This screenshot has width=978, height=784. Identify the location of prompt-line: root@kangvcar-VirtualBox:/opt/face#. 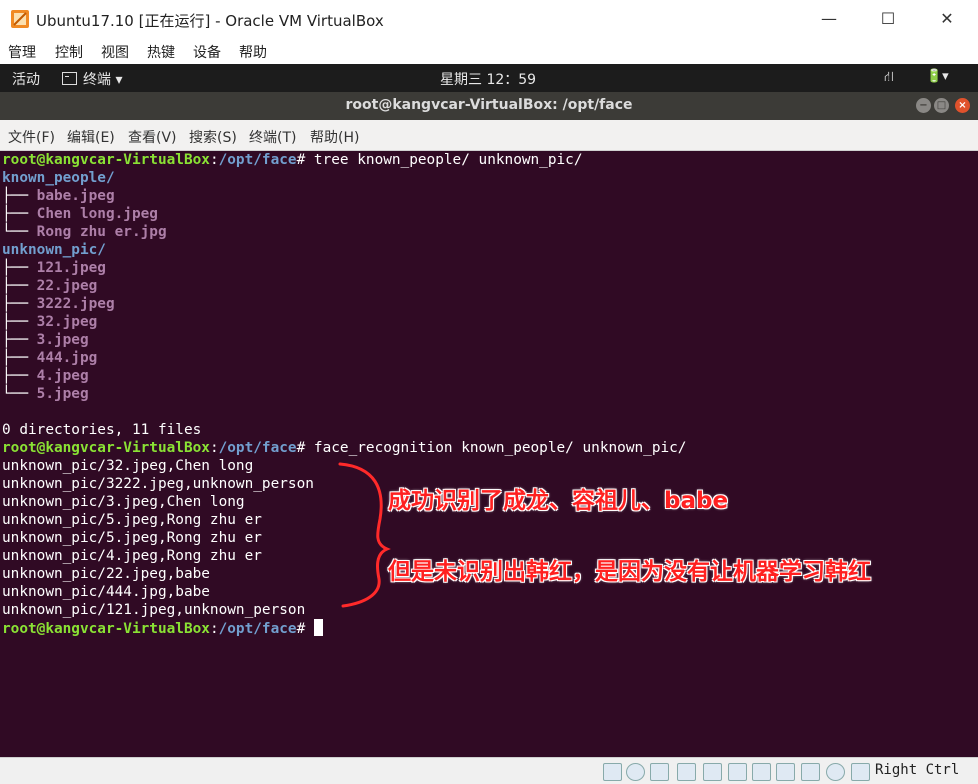
(162, 628).